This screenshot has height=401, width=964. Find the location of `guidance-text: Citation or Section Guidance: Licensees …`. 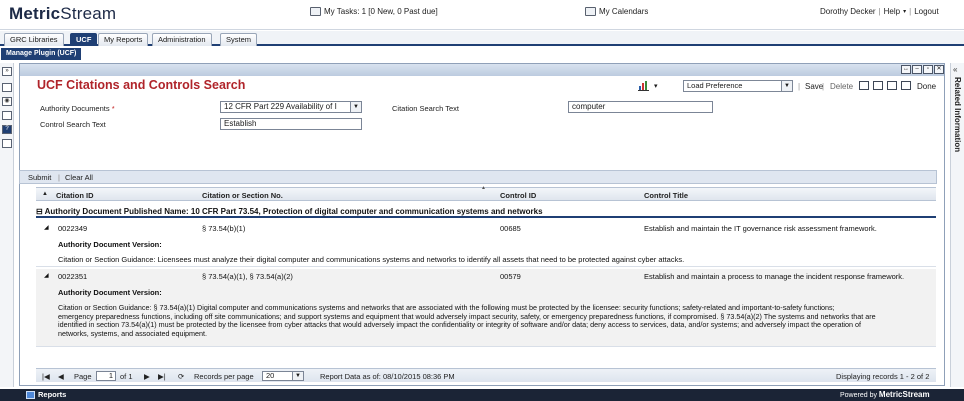

guidance-text: Citation or Section Guidance: Licensees … is located at coordinates (371, 259).